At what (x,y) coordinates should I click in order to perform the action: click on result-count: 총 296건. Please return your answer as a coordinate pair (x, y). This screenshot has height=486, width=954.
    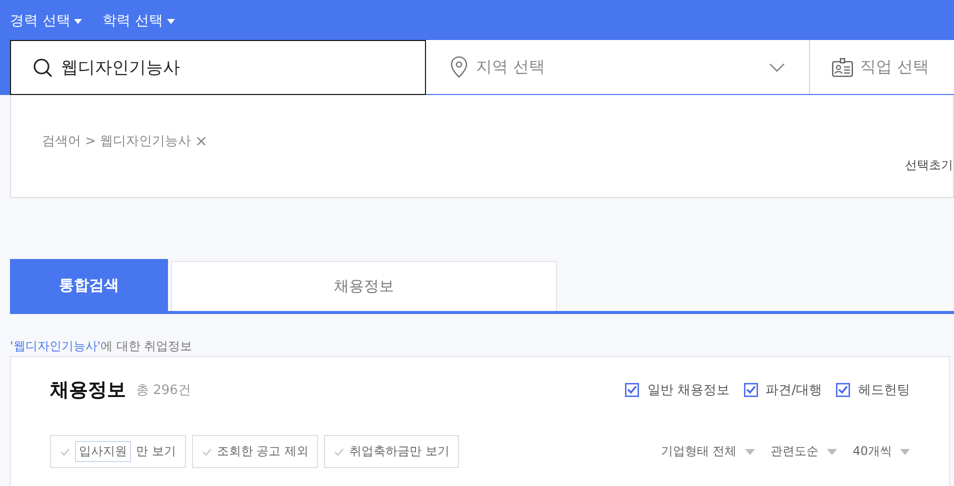
    Looking at the image, I should click on (163, 390).